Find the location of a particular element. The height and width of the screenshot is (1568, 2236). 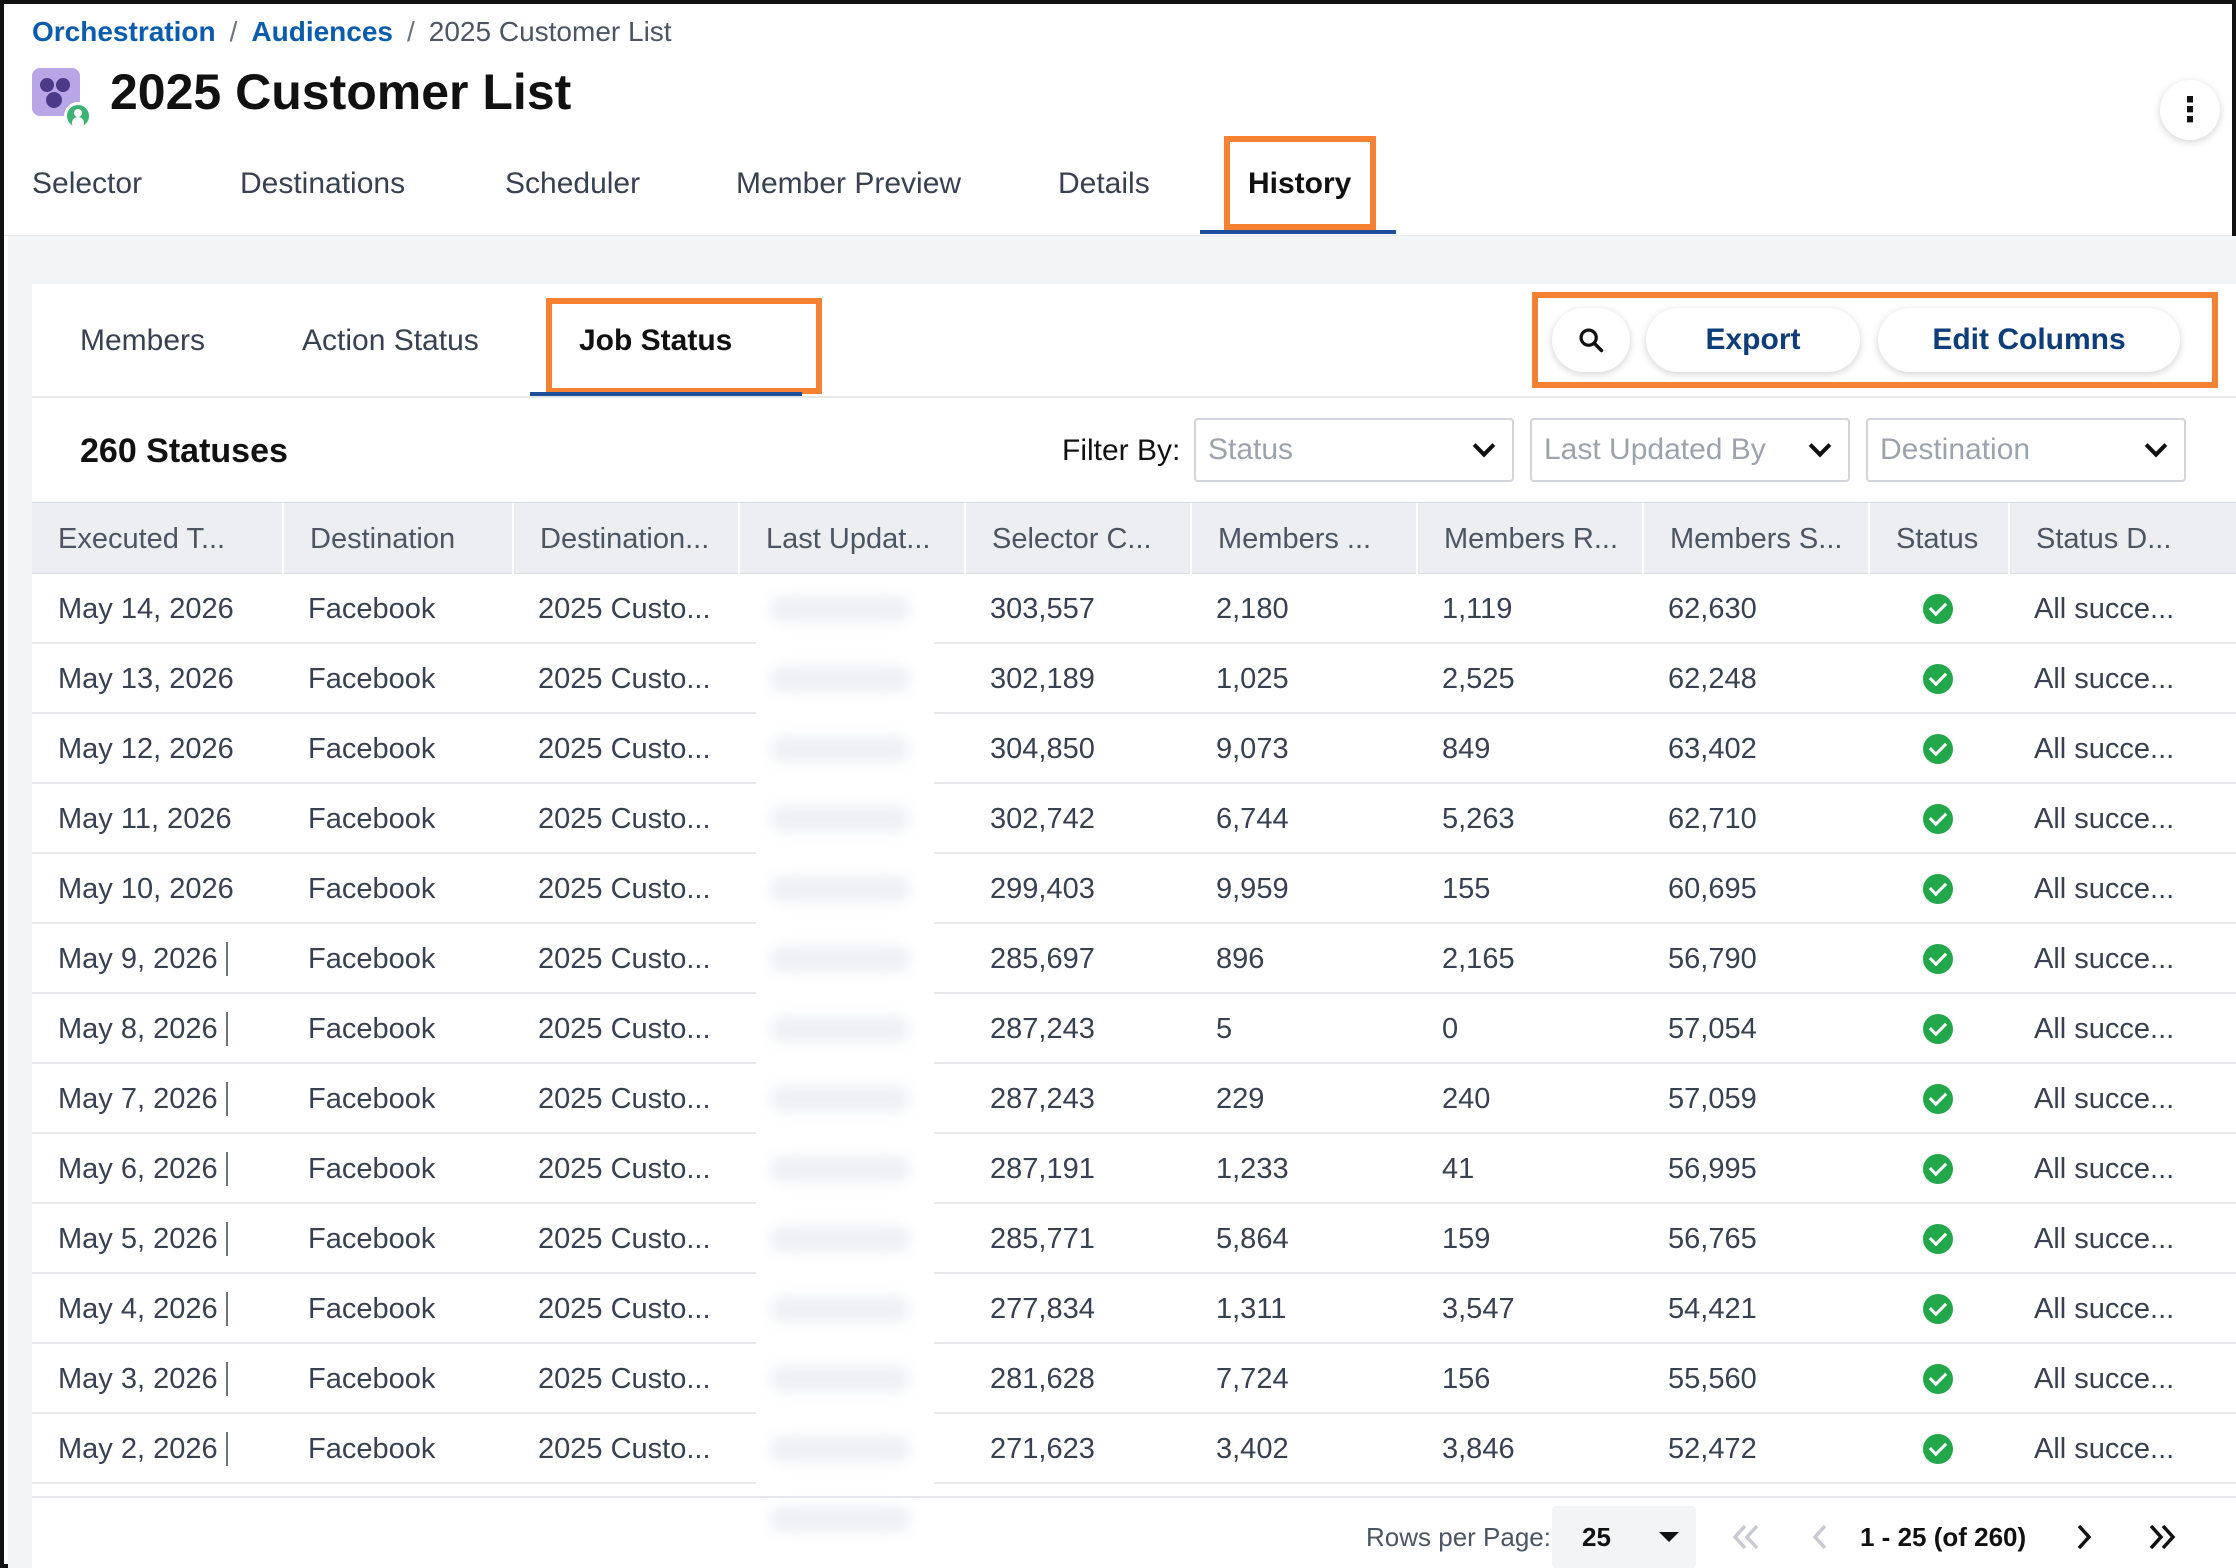

cell-members-synced-text: 55,560 is located at coordinates (1712, 1378).